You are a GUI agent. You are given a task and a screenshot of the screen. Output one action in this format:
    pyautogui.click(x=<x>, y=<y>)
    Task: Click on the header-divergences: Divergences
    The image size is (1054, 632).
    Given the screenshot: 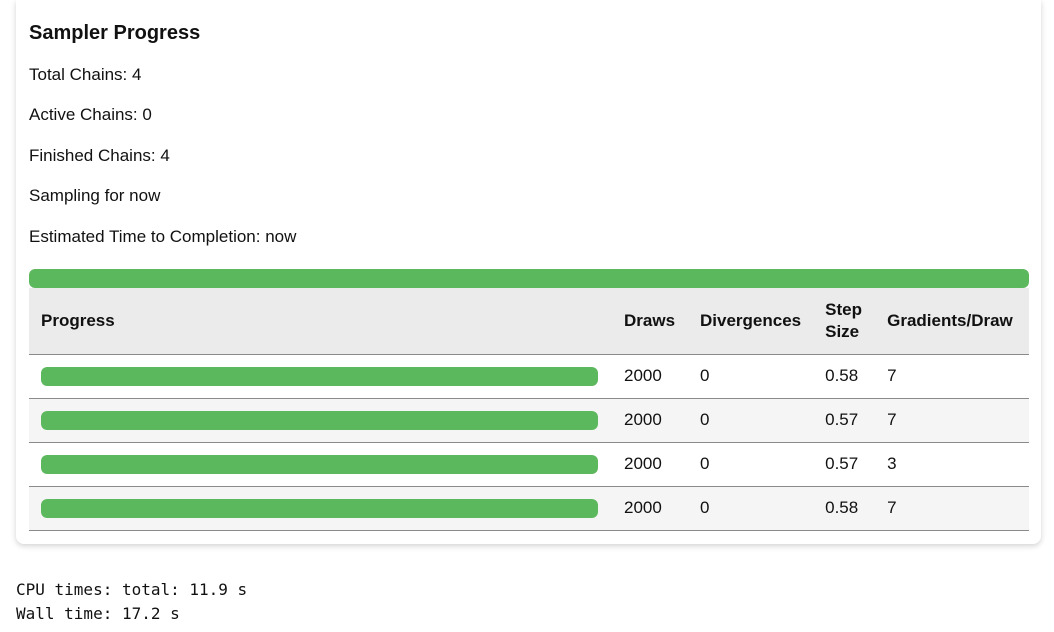 What is the action you would take?
    pyautogui.click(x=751, y=321)
    